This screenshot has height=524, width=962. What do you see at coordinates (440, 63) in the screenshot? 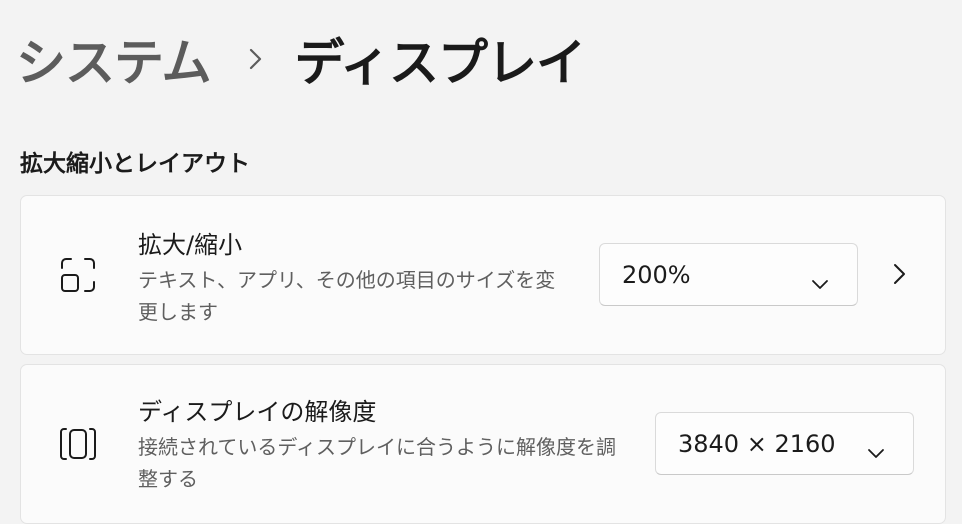
I see `page-title: ディスプレイ` at bounding box center [440, 63].